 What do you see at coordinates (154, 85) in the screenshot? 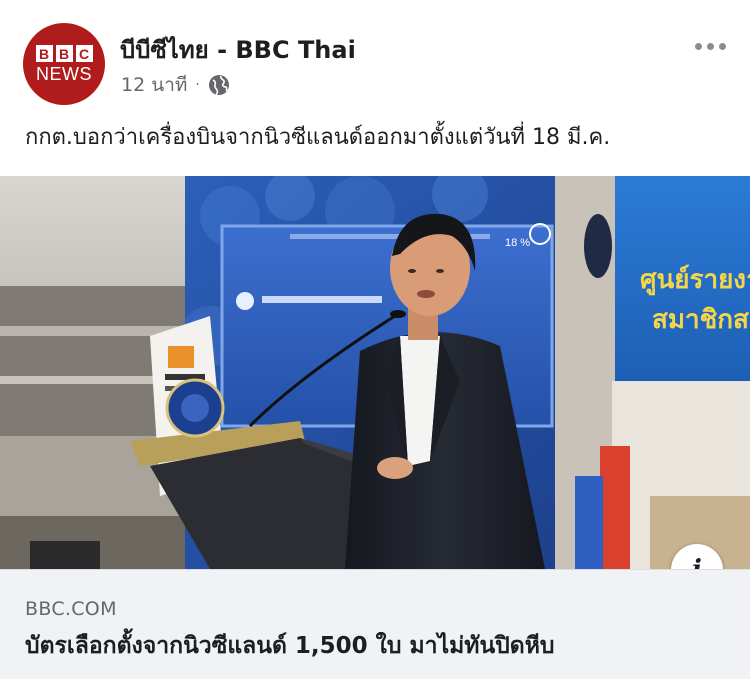
I see `post-timestamp: 12 นาที` at bounding box center [154, 85].